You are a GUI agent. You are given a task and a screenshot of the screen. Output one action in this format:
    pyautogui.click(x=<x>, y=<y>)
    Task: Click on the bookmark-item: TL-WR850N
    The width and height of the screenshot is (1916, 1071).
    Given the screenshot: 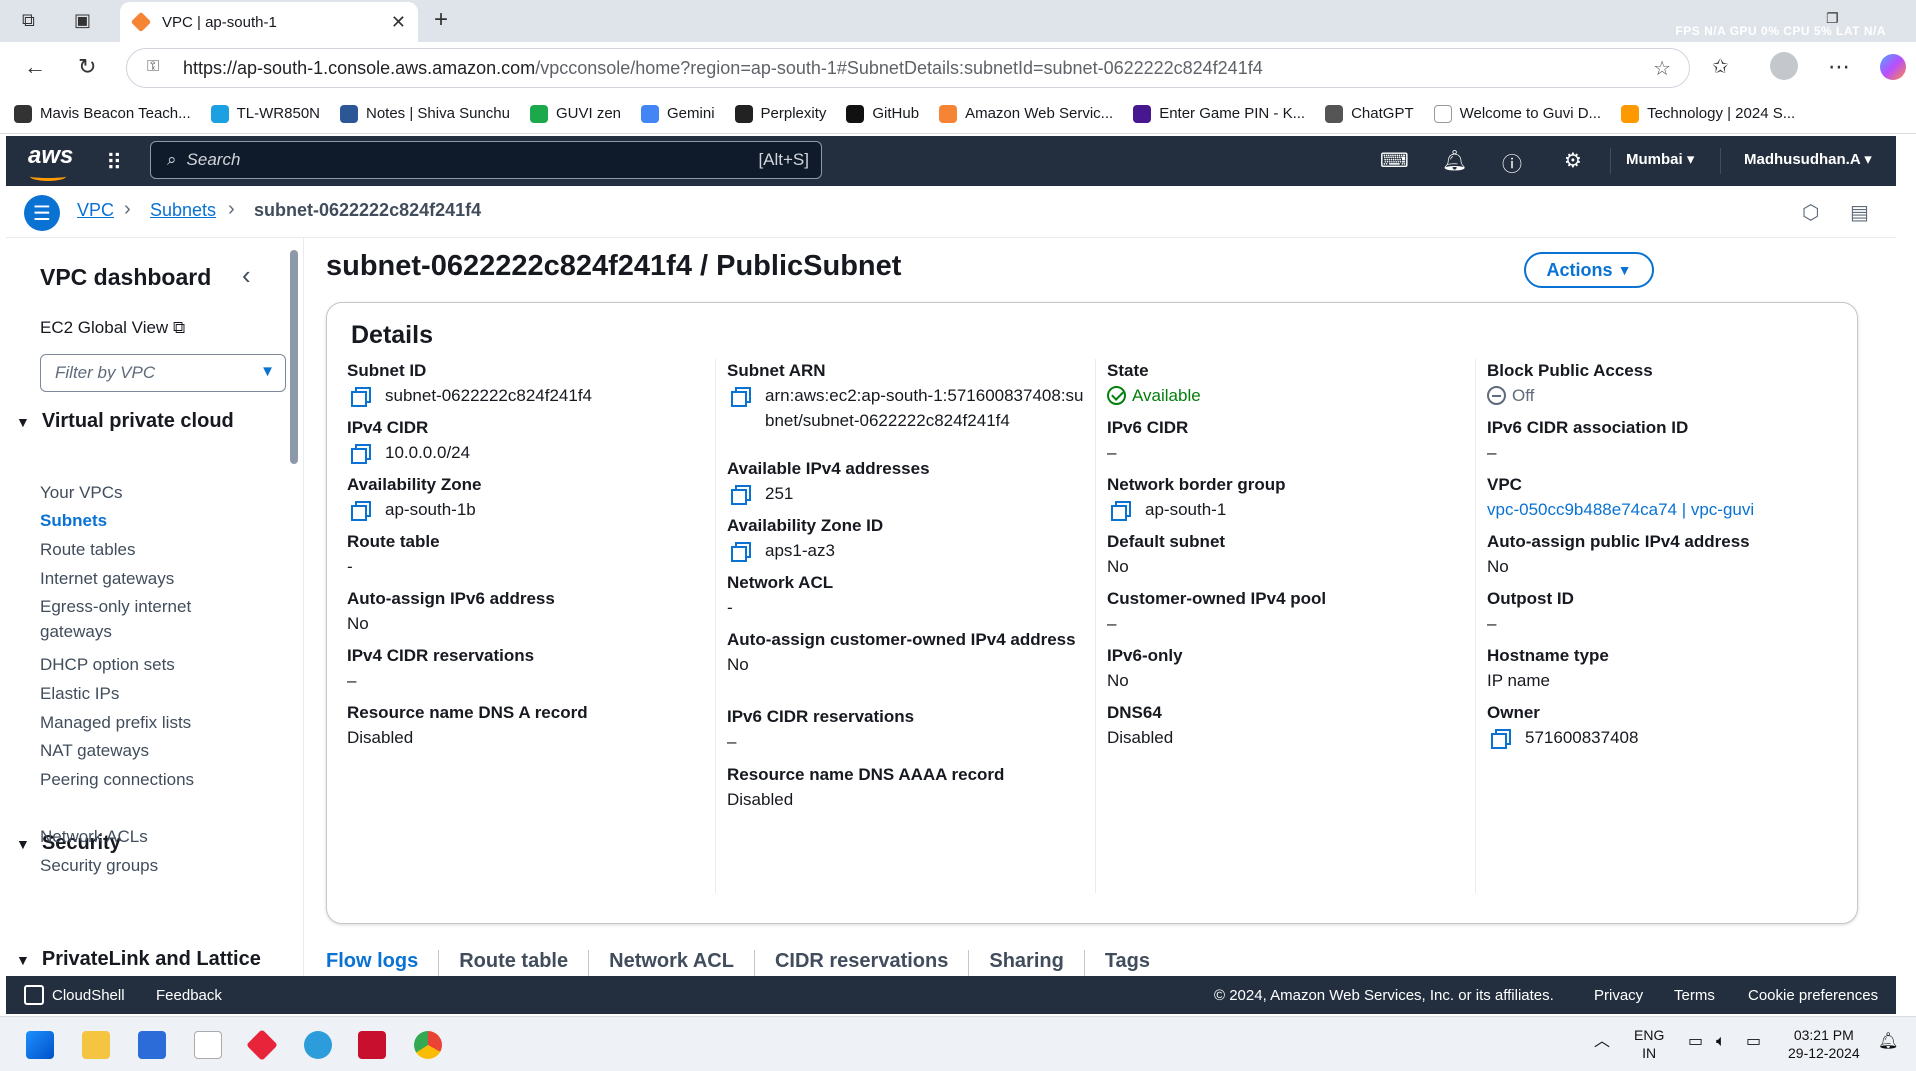 What is the action you would take?
    pyautogui.click(x=265, y=113)
    